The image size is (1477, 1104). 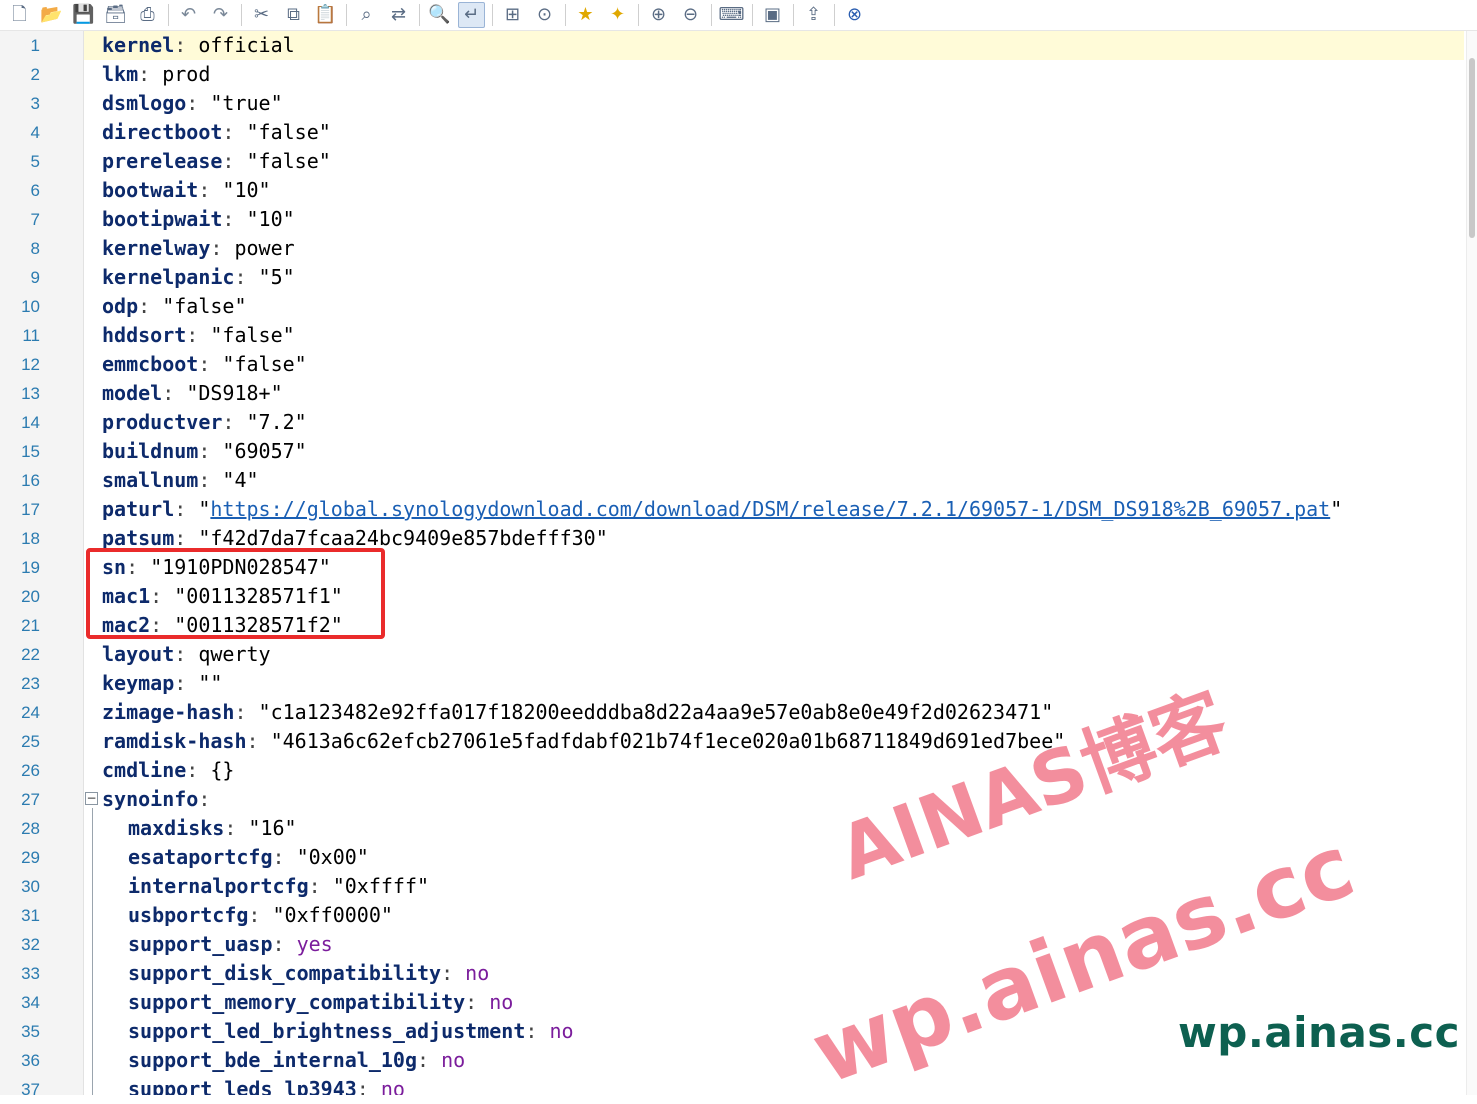 I want to click on code-line: buildnum: "69057", so click(x=774, y=451).